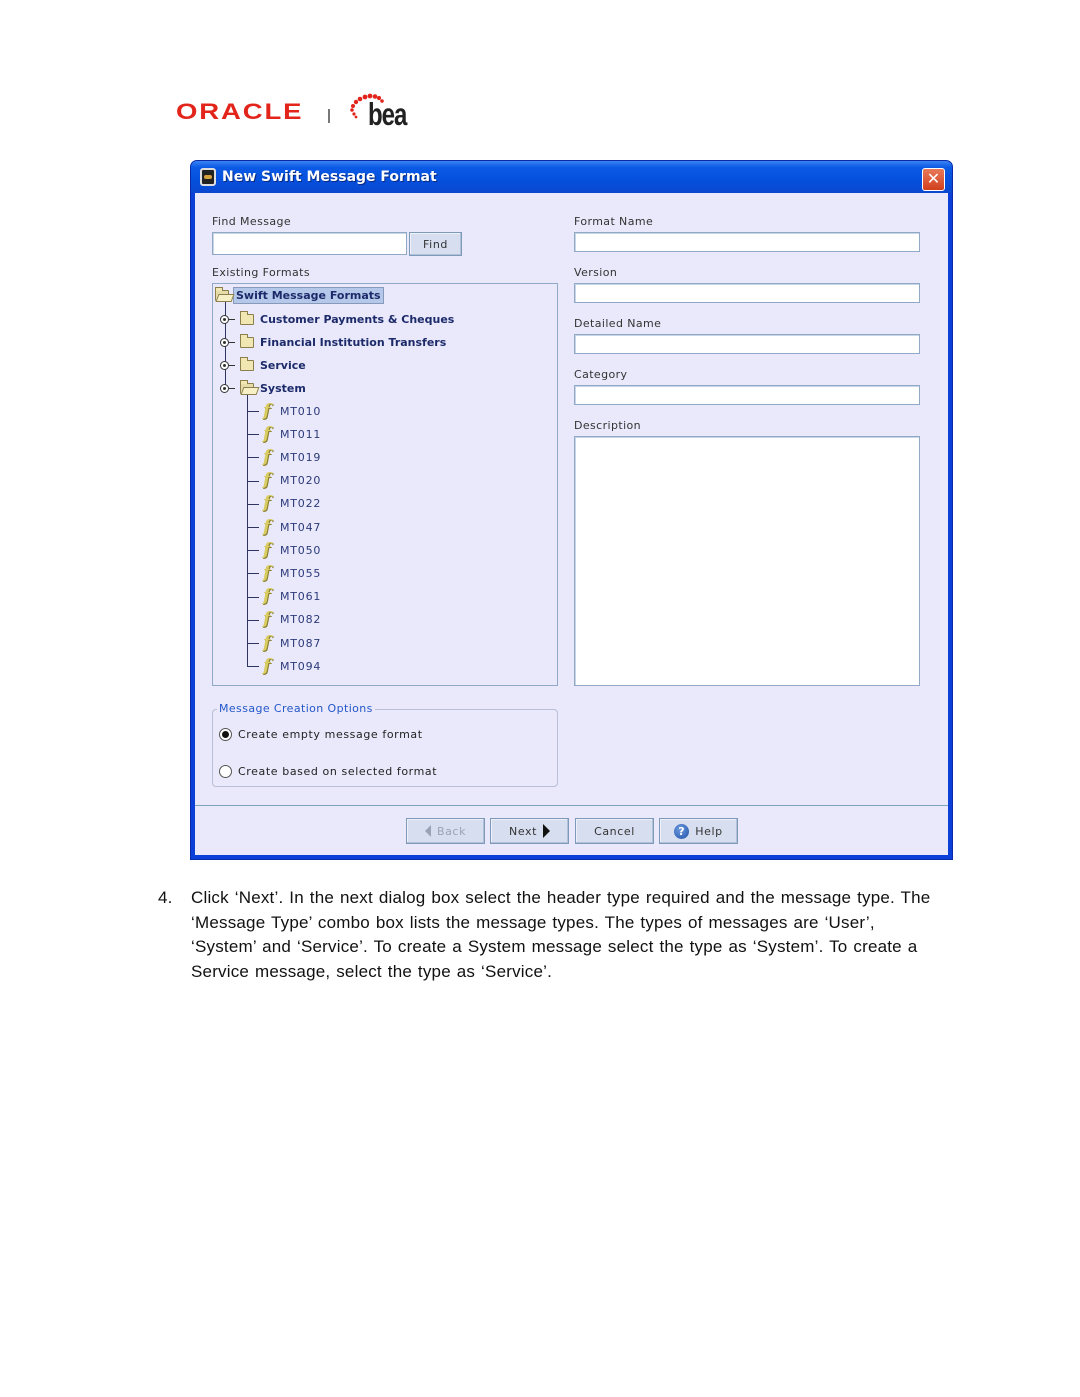  What do you see at coordinates (308, 295) in the screenshot?
I see `tree-root-label: Swift Message Formats` at bounding box center [308, 295].